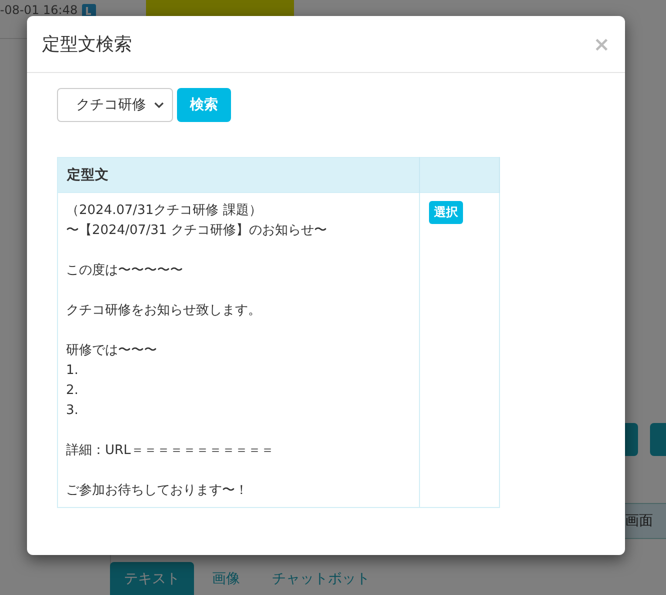 This screenshot has width=666, height=595. What do you see at coordinates (601, 44) in the screenshot?
I see `close-button: ×` at bounding box center [601, 44].